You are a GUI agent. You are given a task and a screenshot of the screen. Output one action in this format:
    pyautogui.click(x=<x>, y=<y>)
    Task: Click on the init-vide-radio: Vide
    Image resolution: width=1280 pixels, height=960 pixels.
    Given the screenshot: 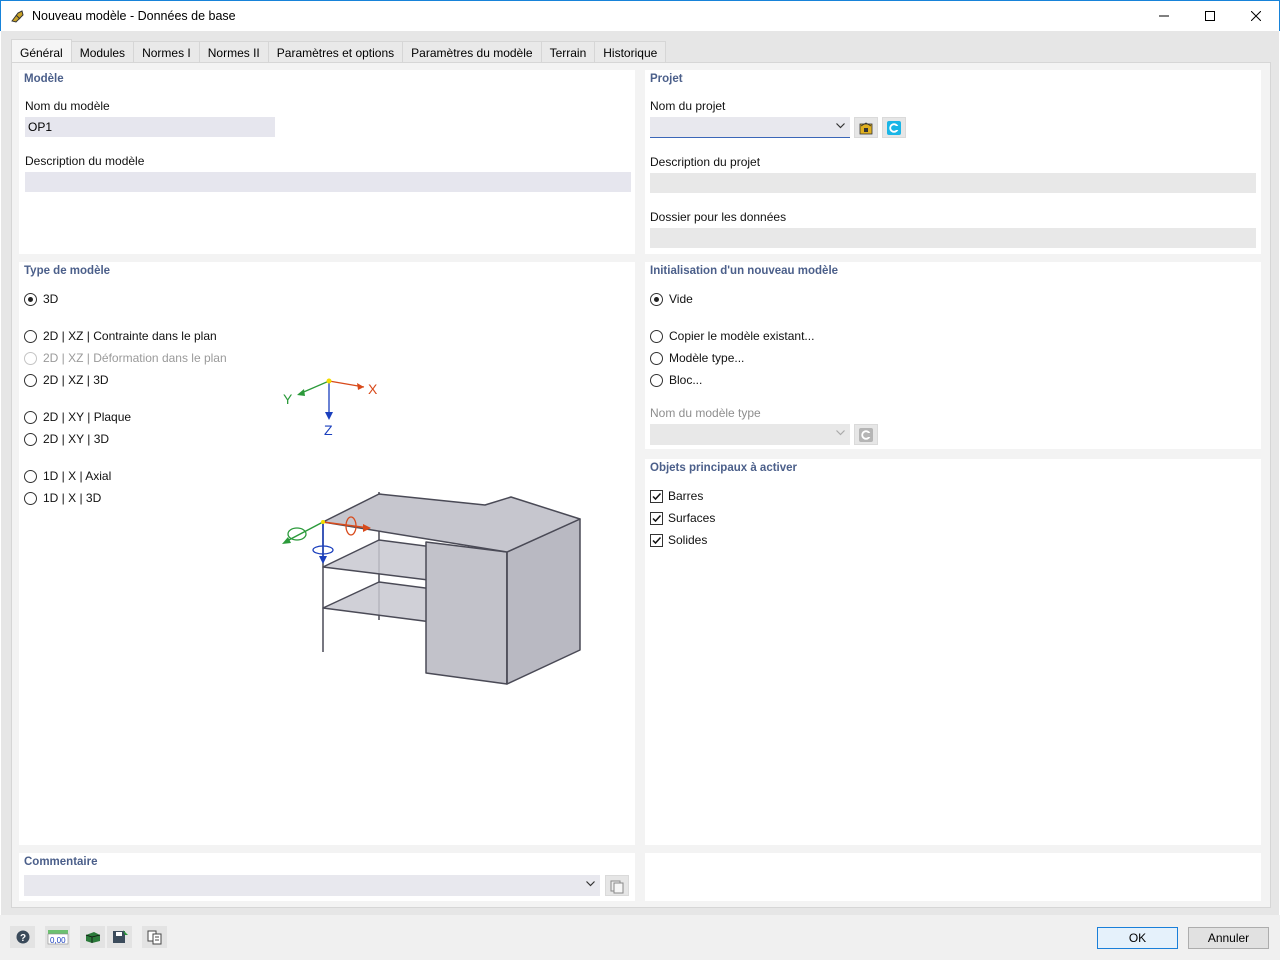 What is the action you would take?
    pyautogui.click(x=671, y=299)
    